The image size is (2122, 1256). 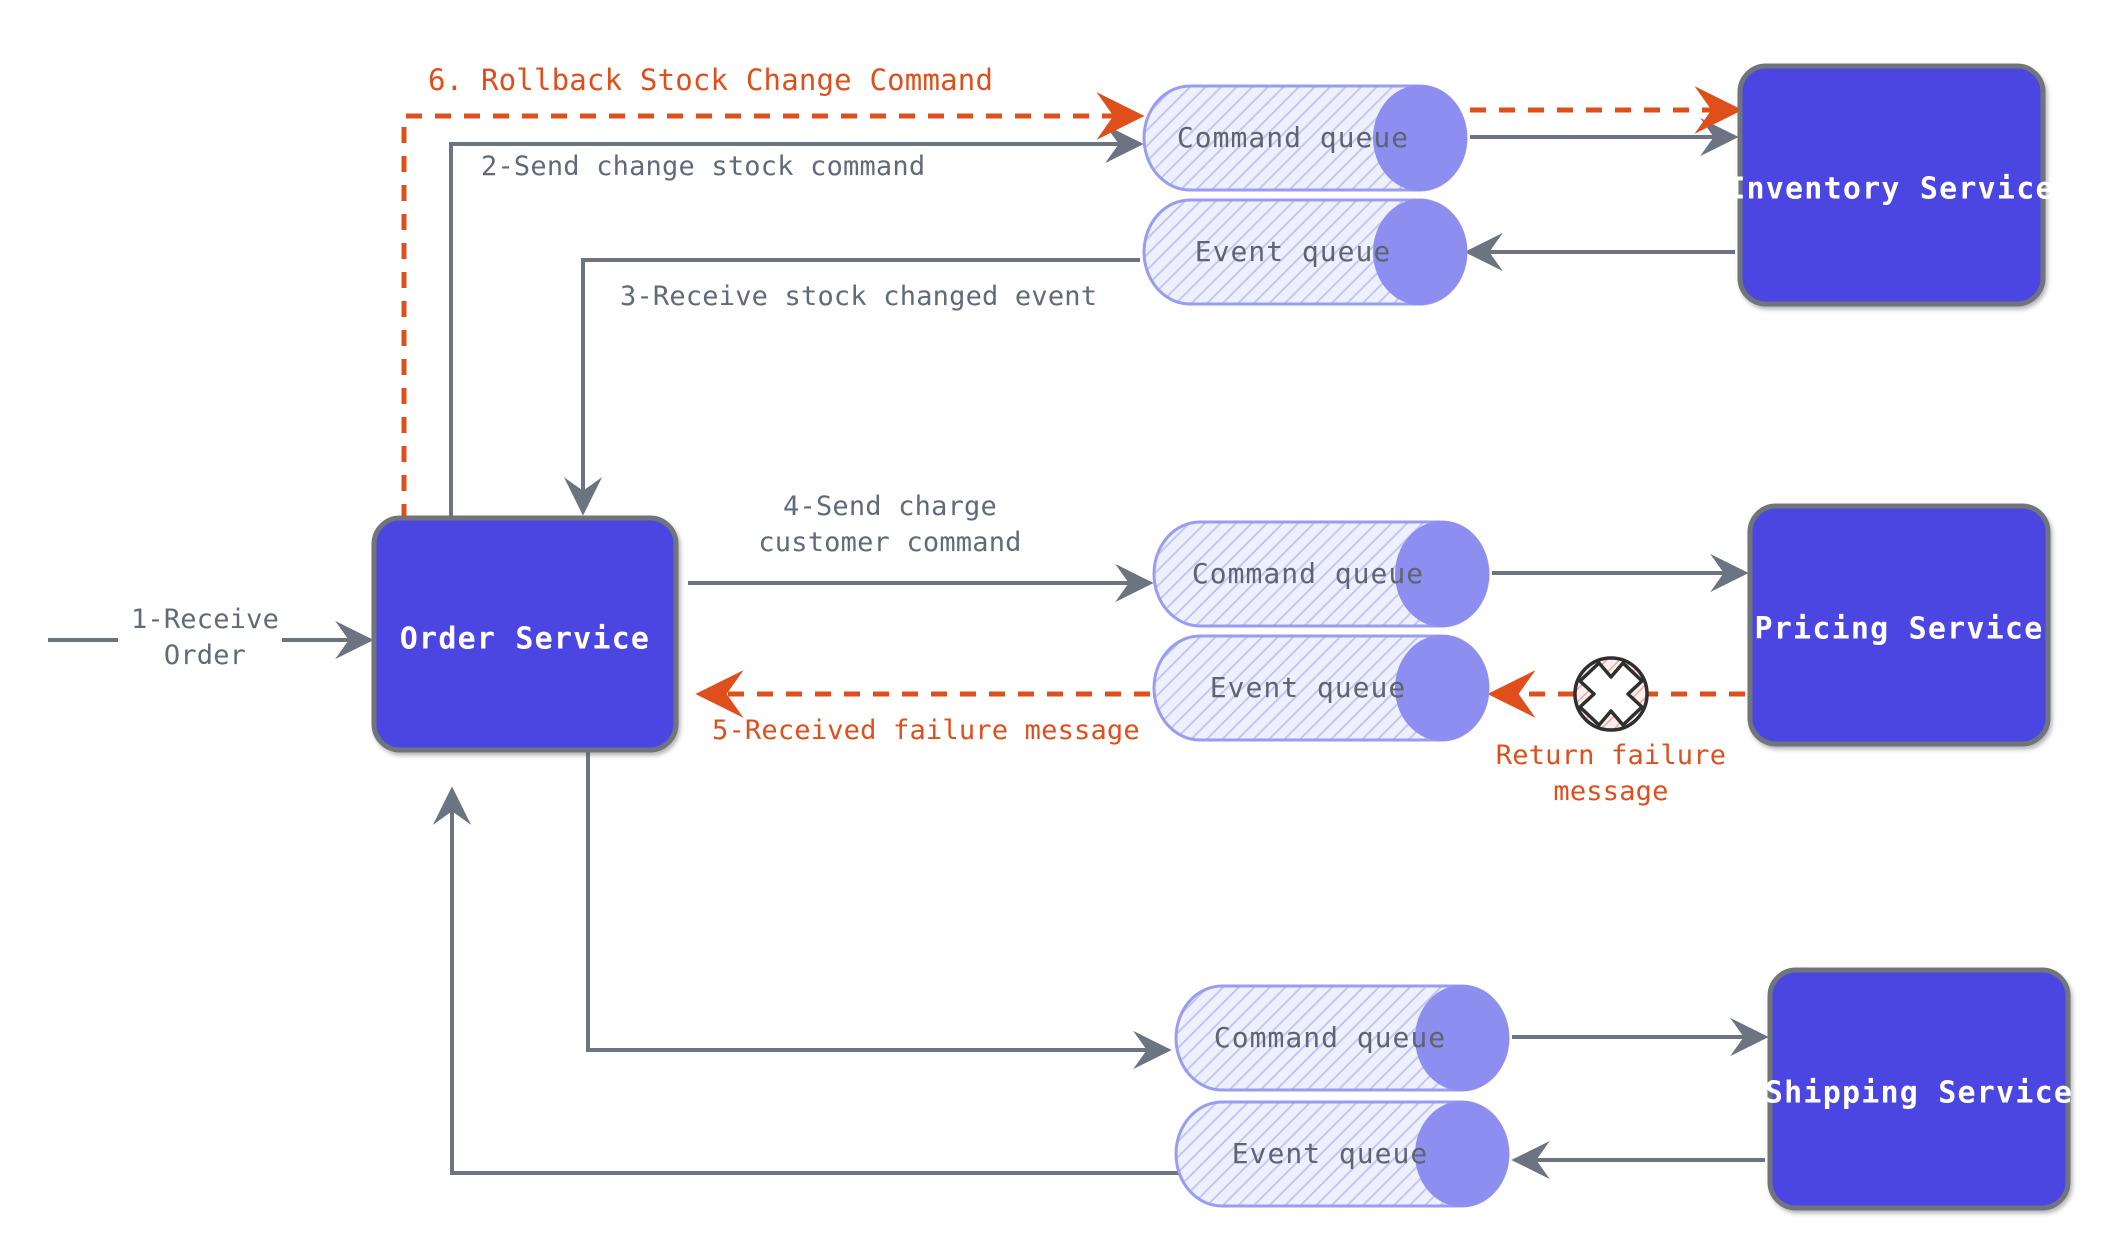 I want to click on queue-inventory-command: Command queue, so click(x=1305, y=138).